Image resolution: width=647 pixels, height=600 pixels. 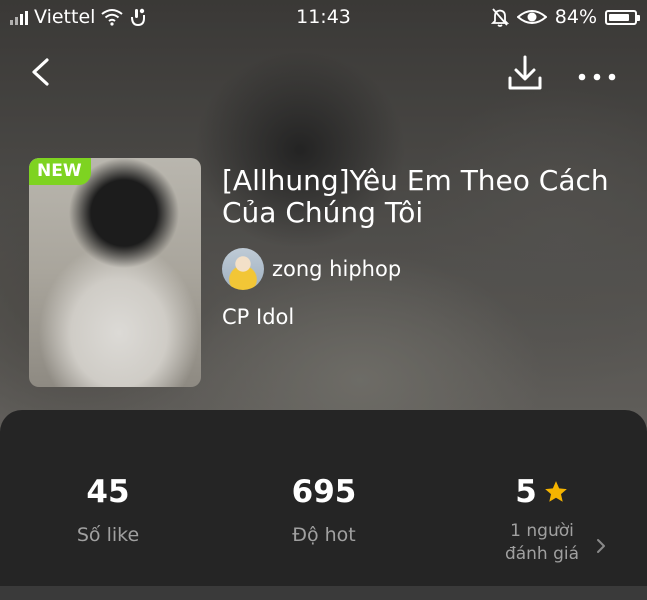 What do you see at coordinates (575, 17) in the screenshot?
I see `battery-percent: 84%` at bounding box center [575, 17].